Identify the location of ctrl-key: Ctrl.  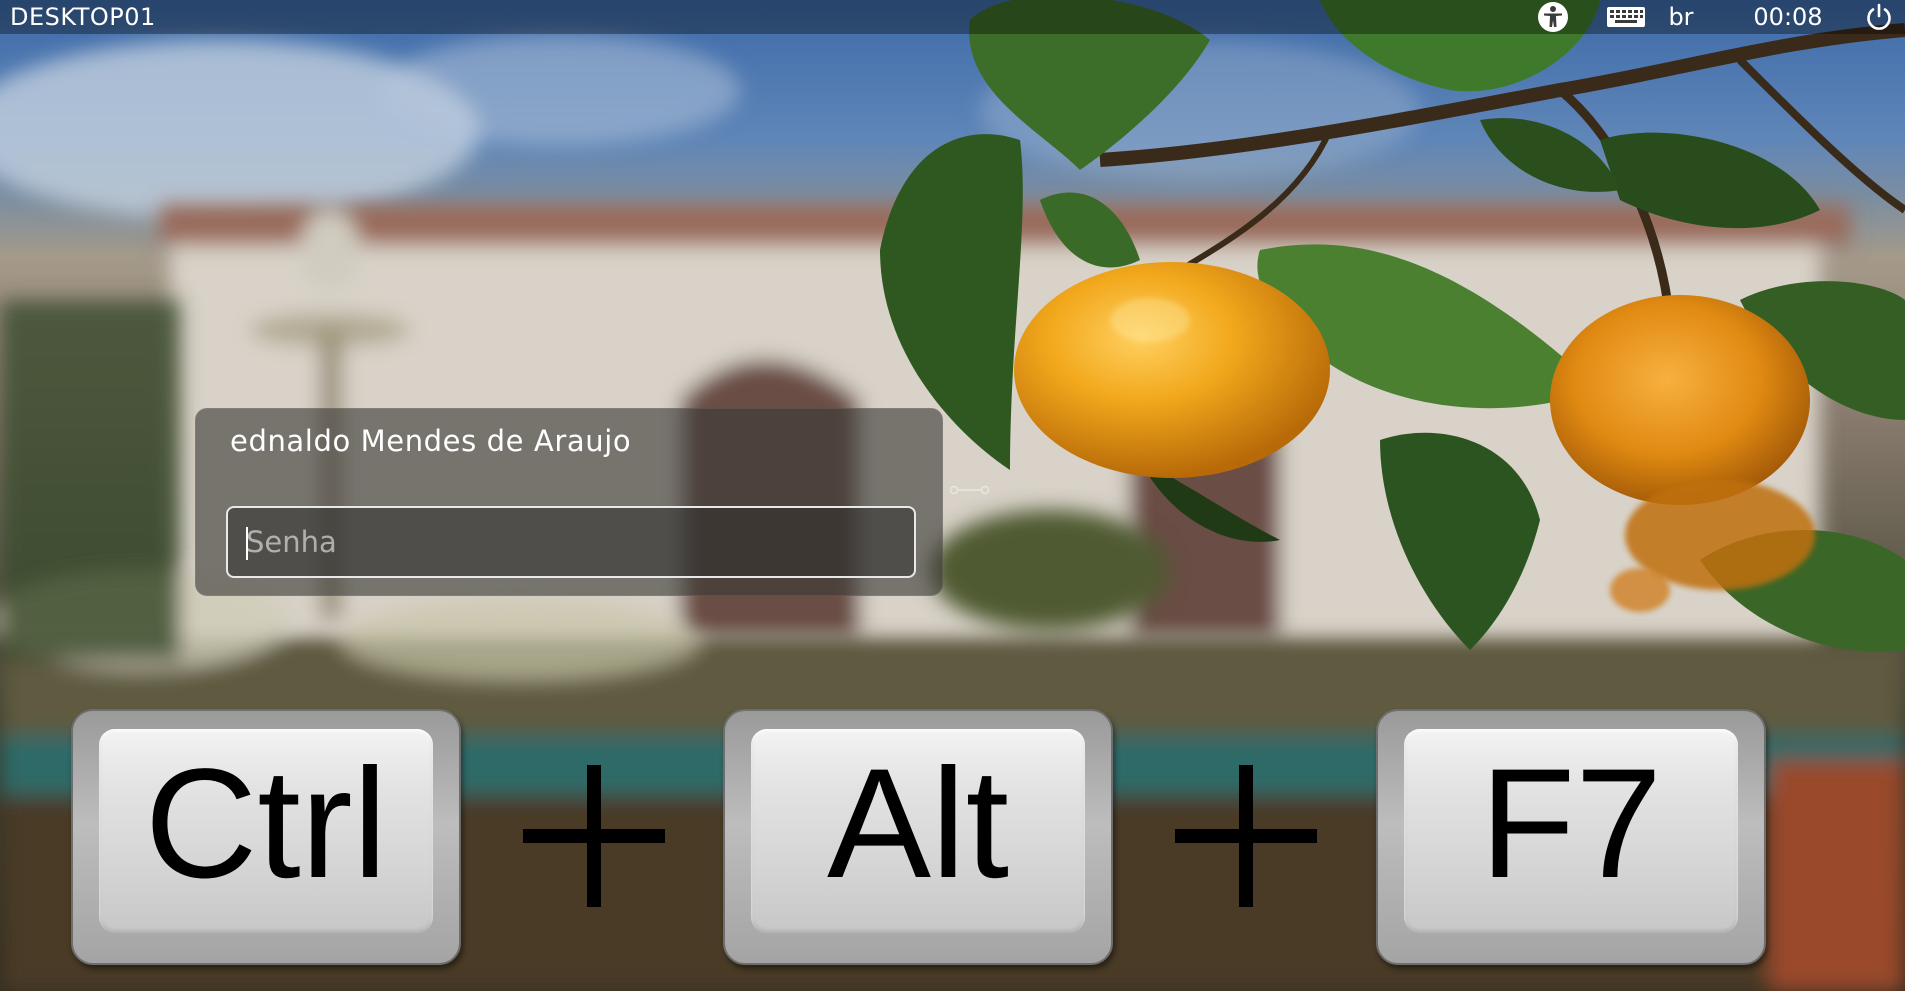
(266, 837).